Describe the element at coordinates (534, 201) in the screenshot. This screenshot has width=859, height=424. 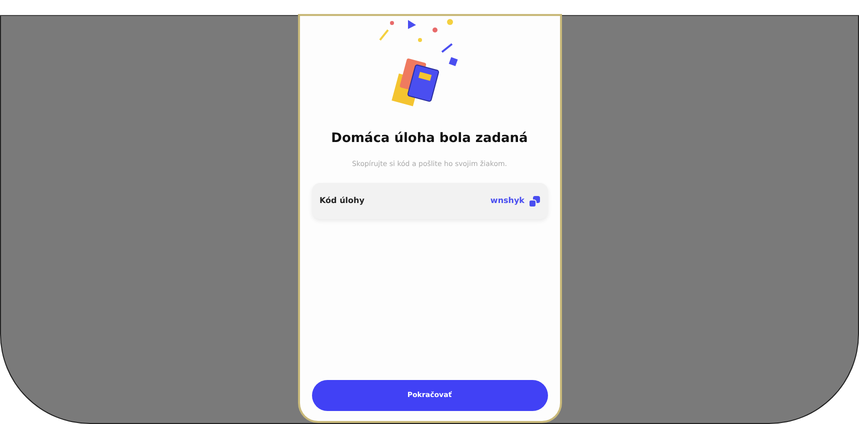
I see `copy-icon` at that location.